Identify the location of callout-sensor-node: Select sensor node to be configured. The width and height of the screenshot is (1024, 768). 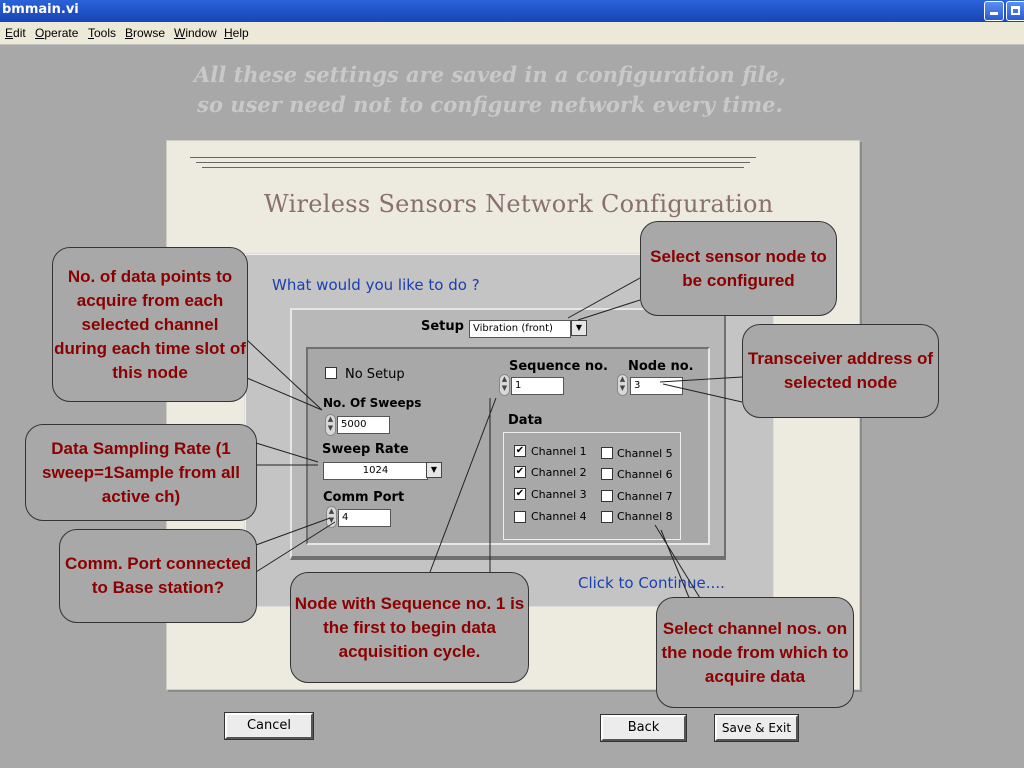
(738, 268).